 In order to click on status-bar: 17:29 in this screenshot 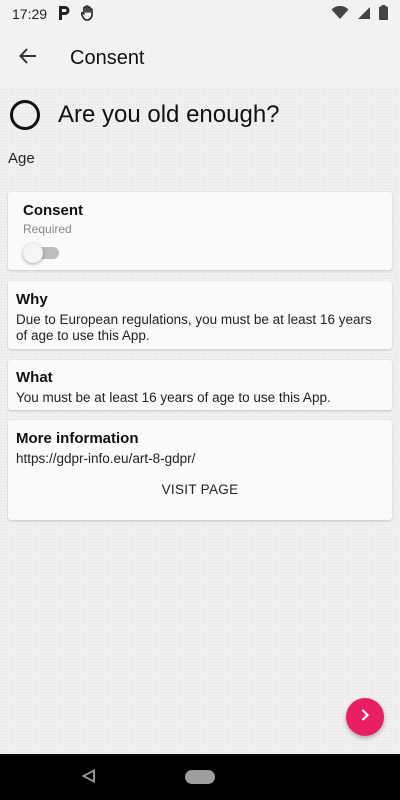, I will do `click(200, 14)`.